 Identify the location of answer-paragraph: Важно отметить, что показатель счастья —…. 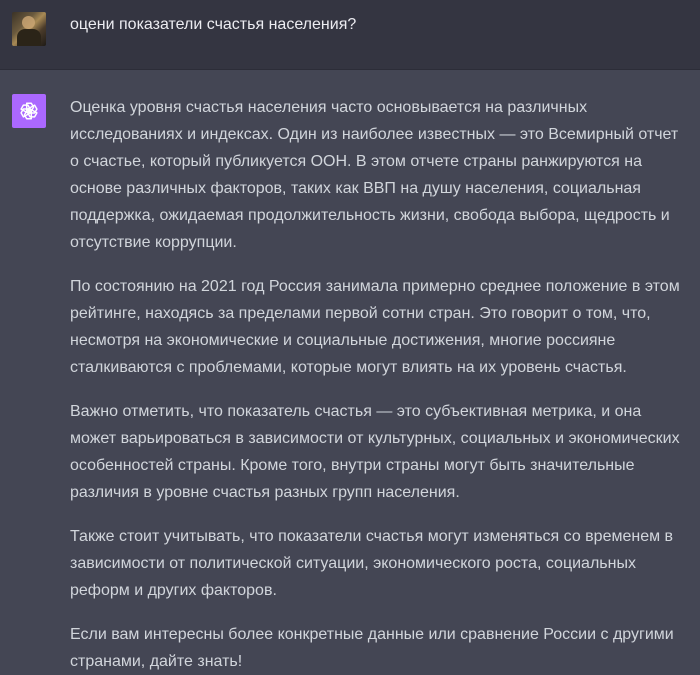
(375, 452).